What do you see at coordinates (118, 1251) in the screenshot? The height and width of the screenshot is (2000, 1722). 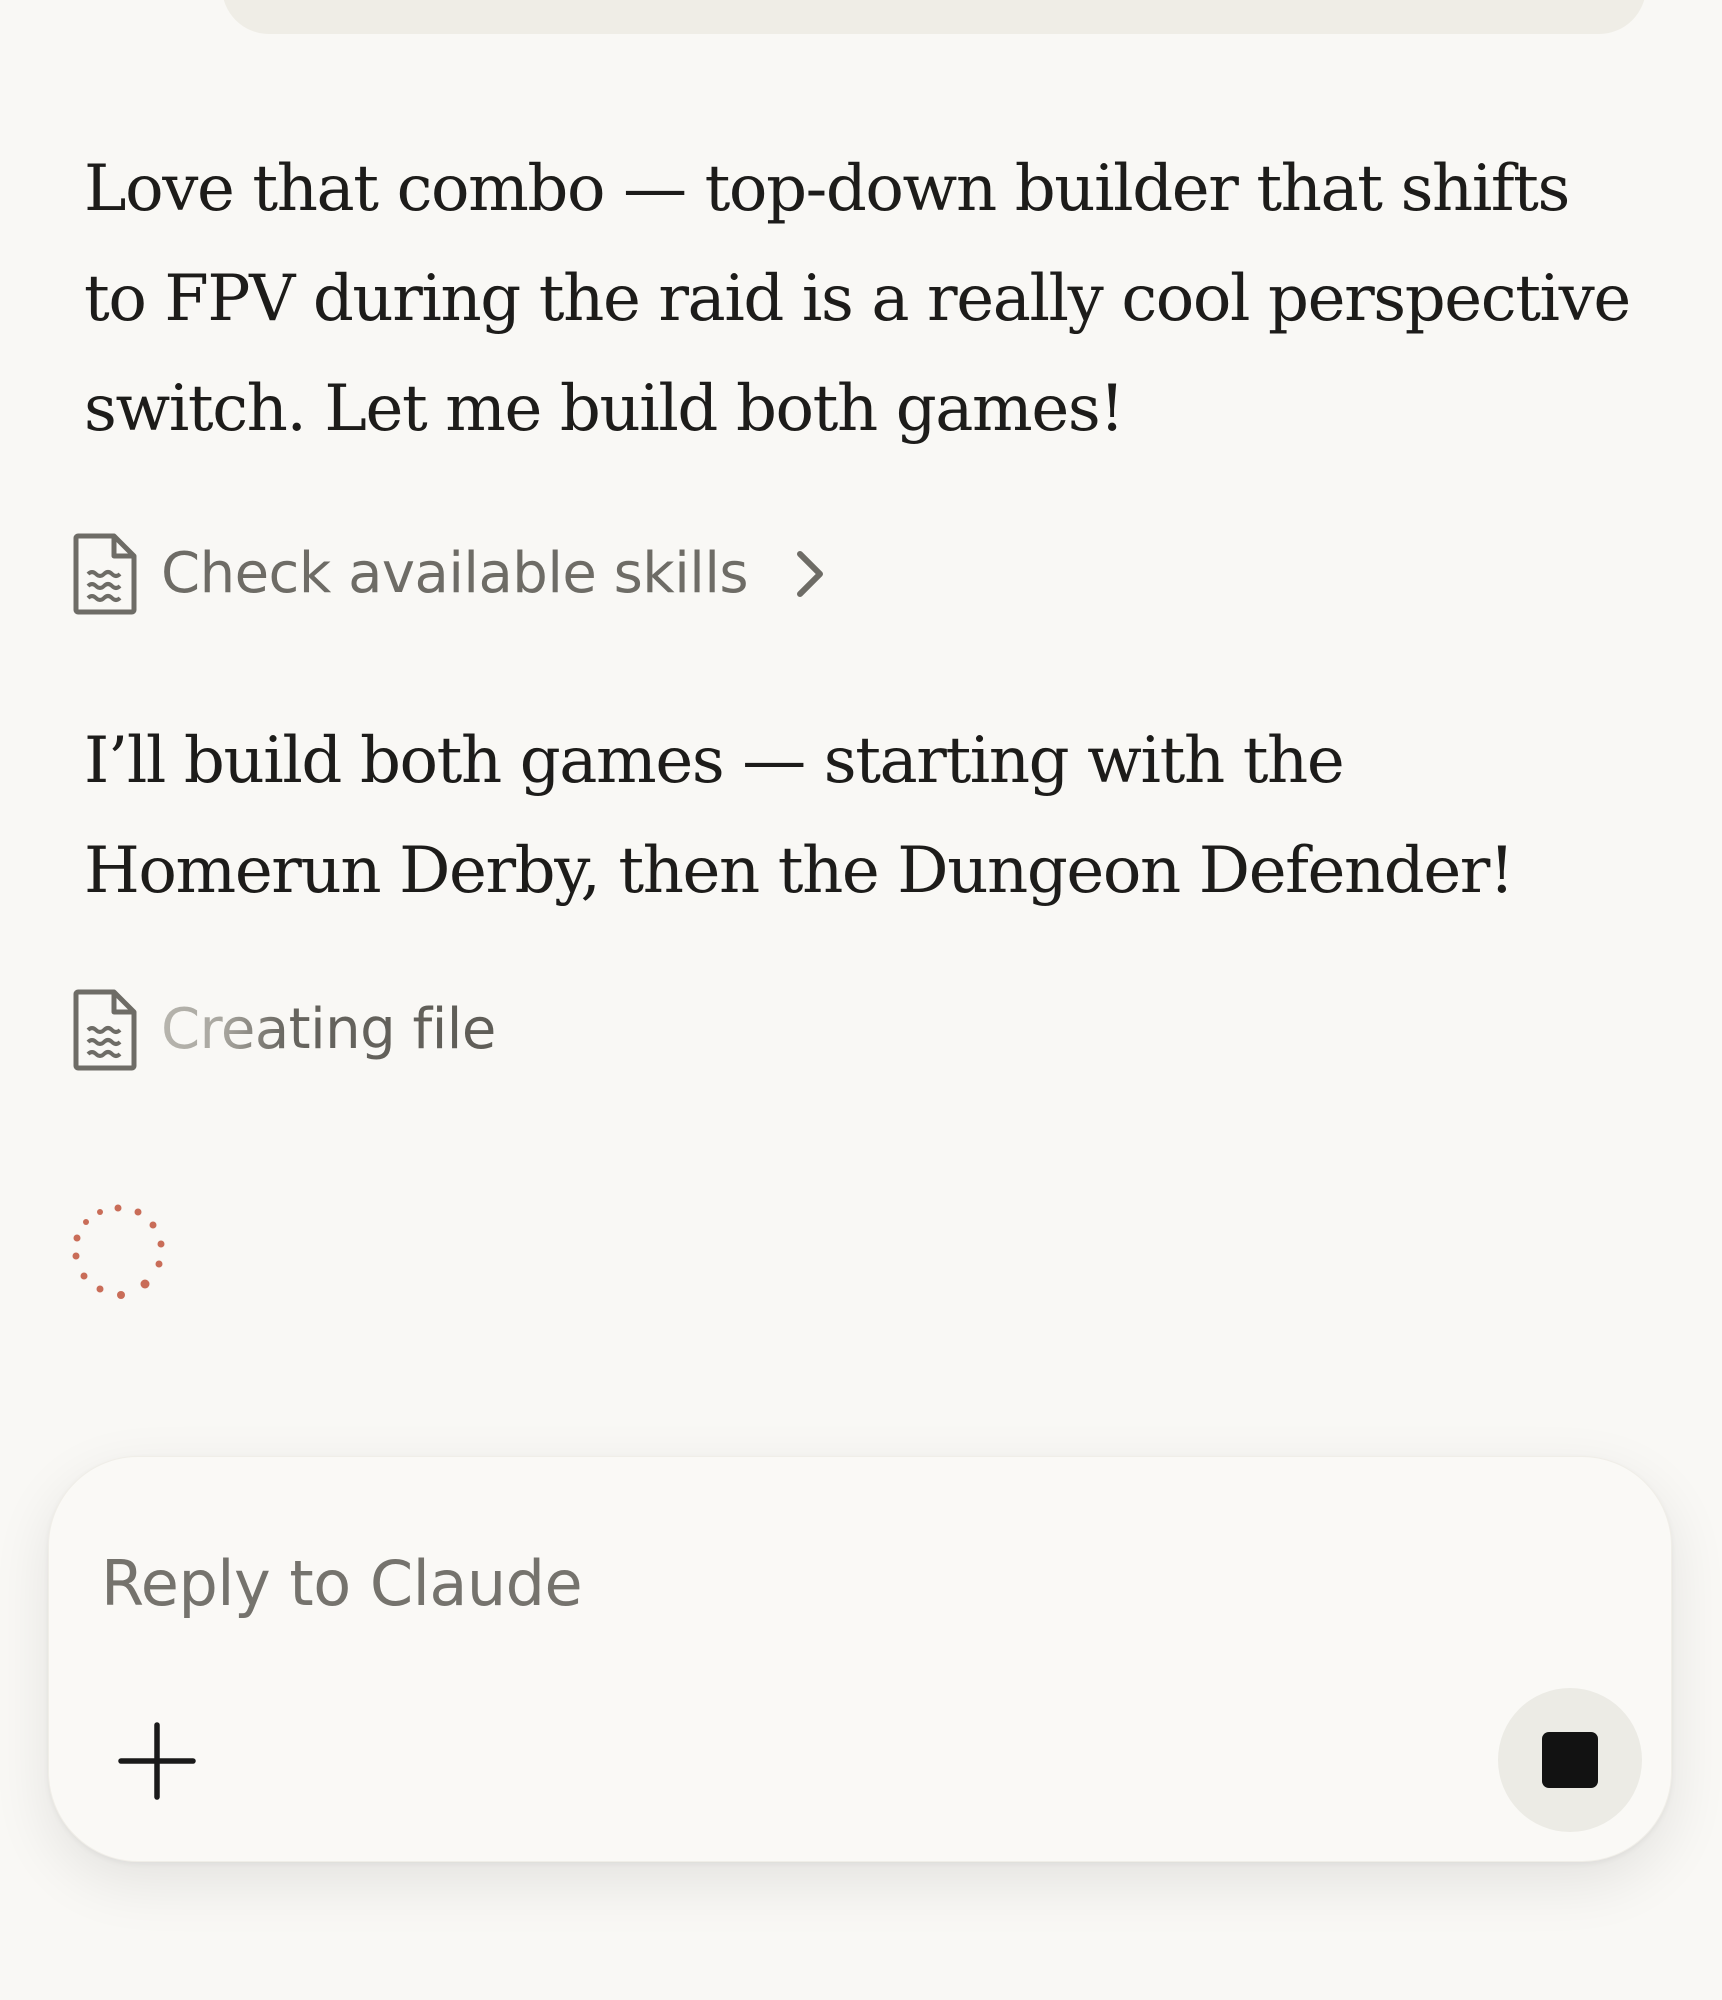 I see `spinner-icon` at bounding box center [118, 1251].